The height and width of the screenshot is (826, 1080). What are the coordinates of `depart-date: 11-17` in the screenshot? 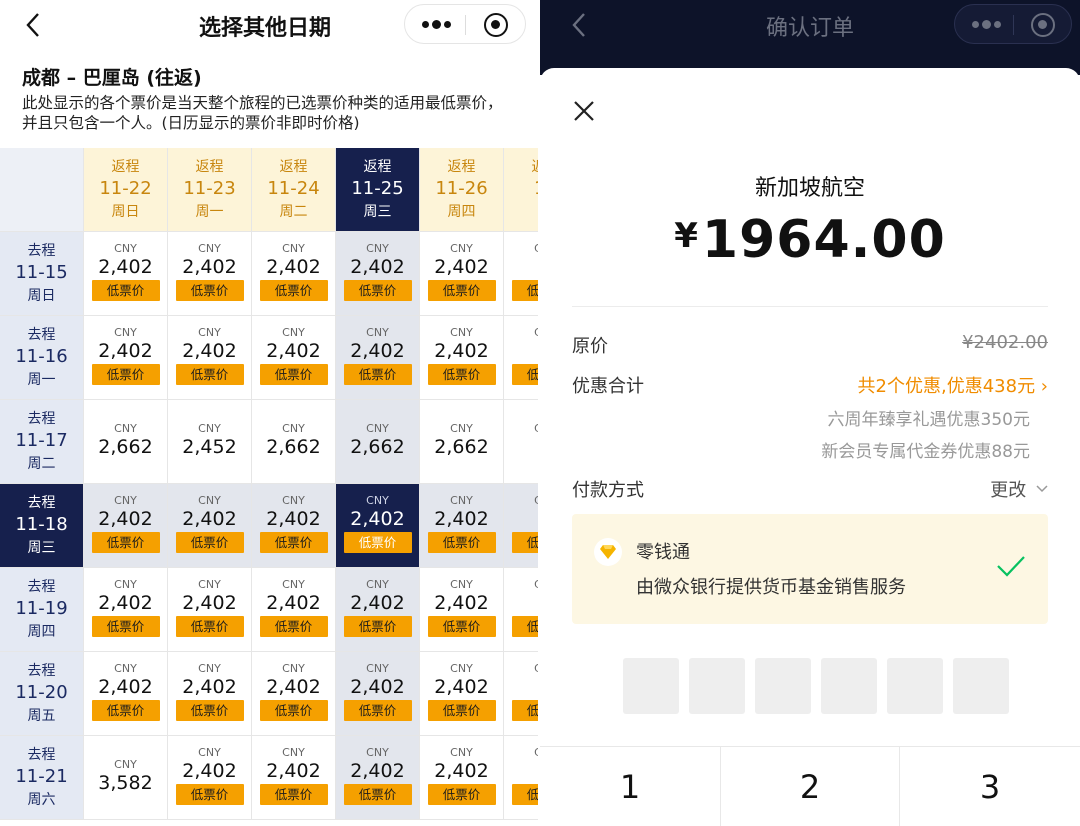 It's located at (41, 440).